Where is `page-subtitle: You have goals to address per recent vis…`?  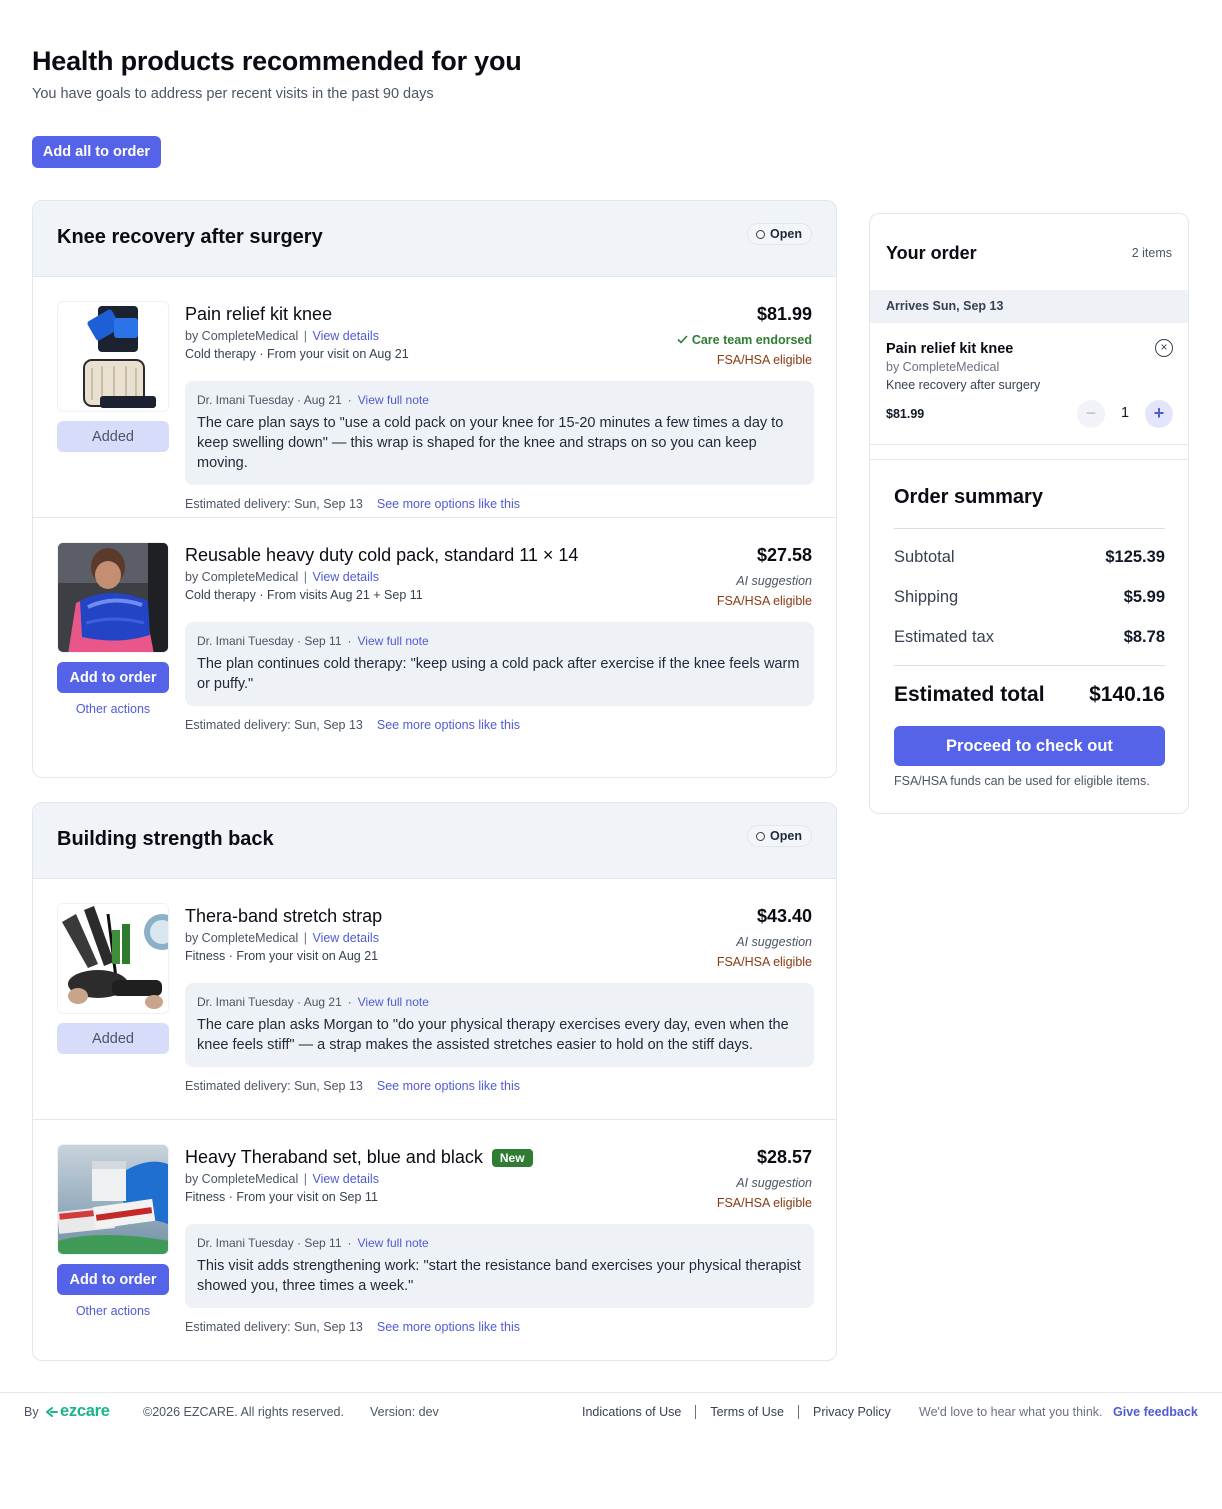
page-subtitle: You have goals to address per recent vis… is located at coordinates (233, 94).